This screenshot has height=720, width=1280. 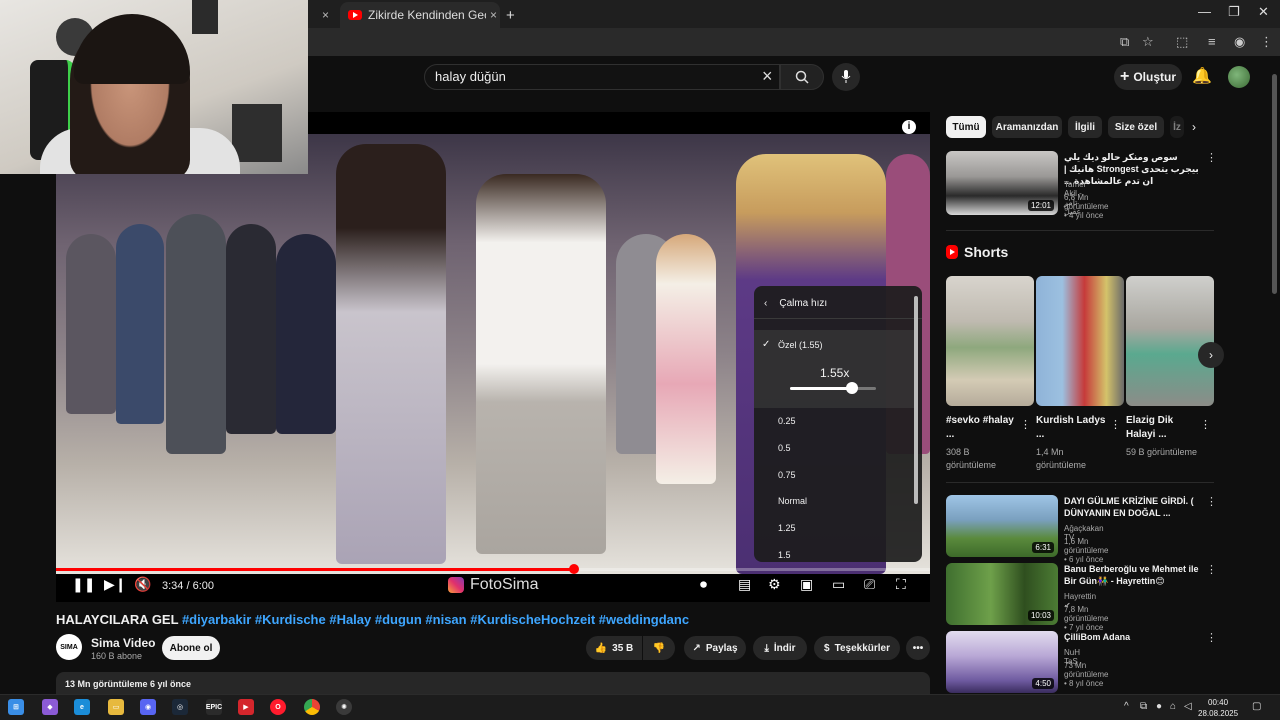 What do you see at coordinates (1136, 127) in the screenshot?
I see `chip-for-you: Size özel` at bounding box center [1136, 127].